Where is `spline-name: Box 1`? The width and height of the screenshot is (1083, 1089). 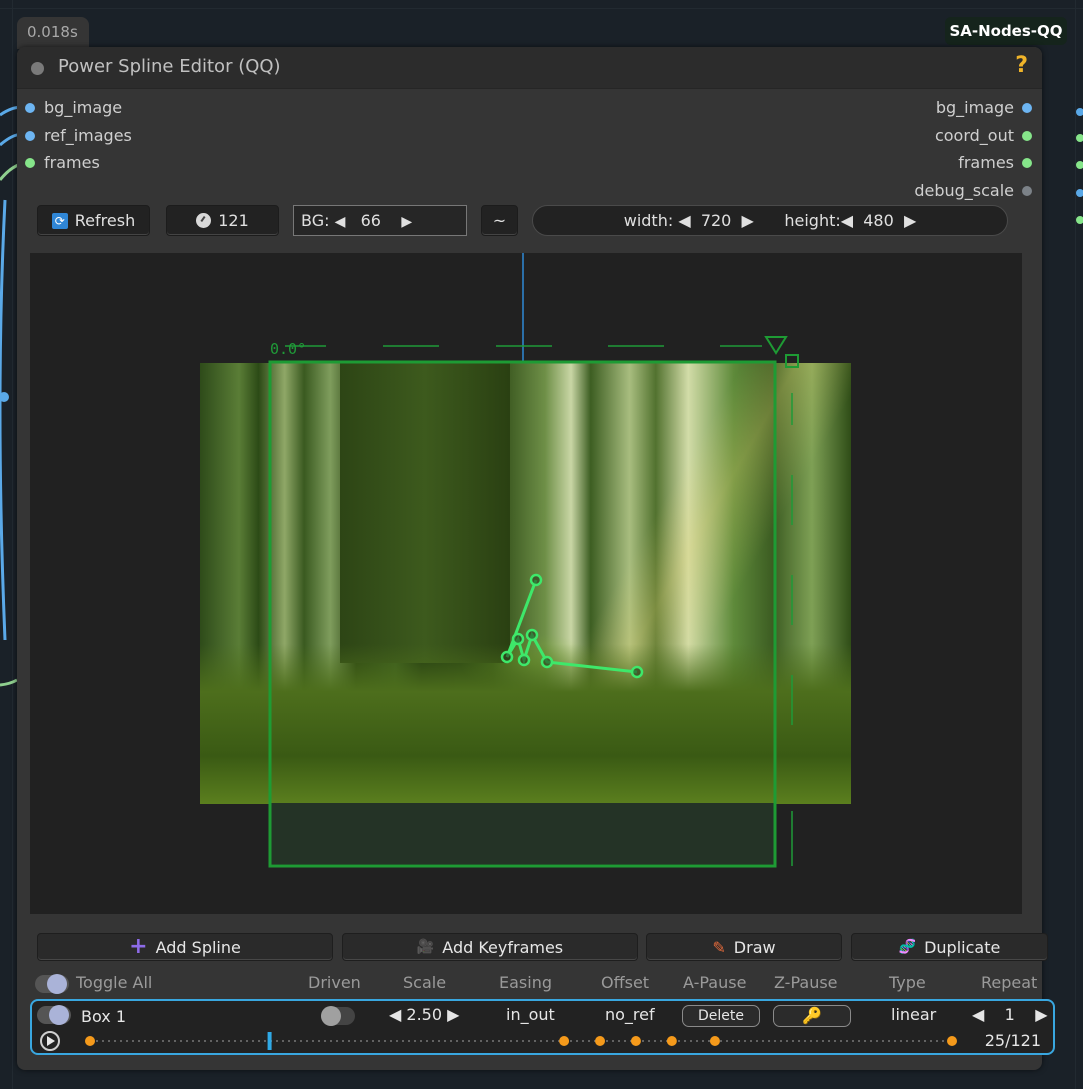 spline-name: Box 1 is located at coordinates (103, 1016).